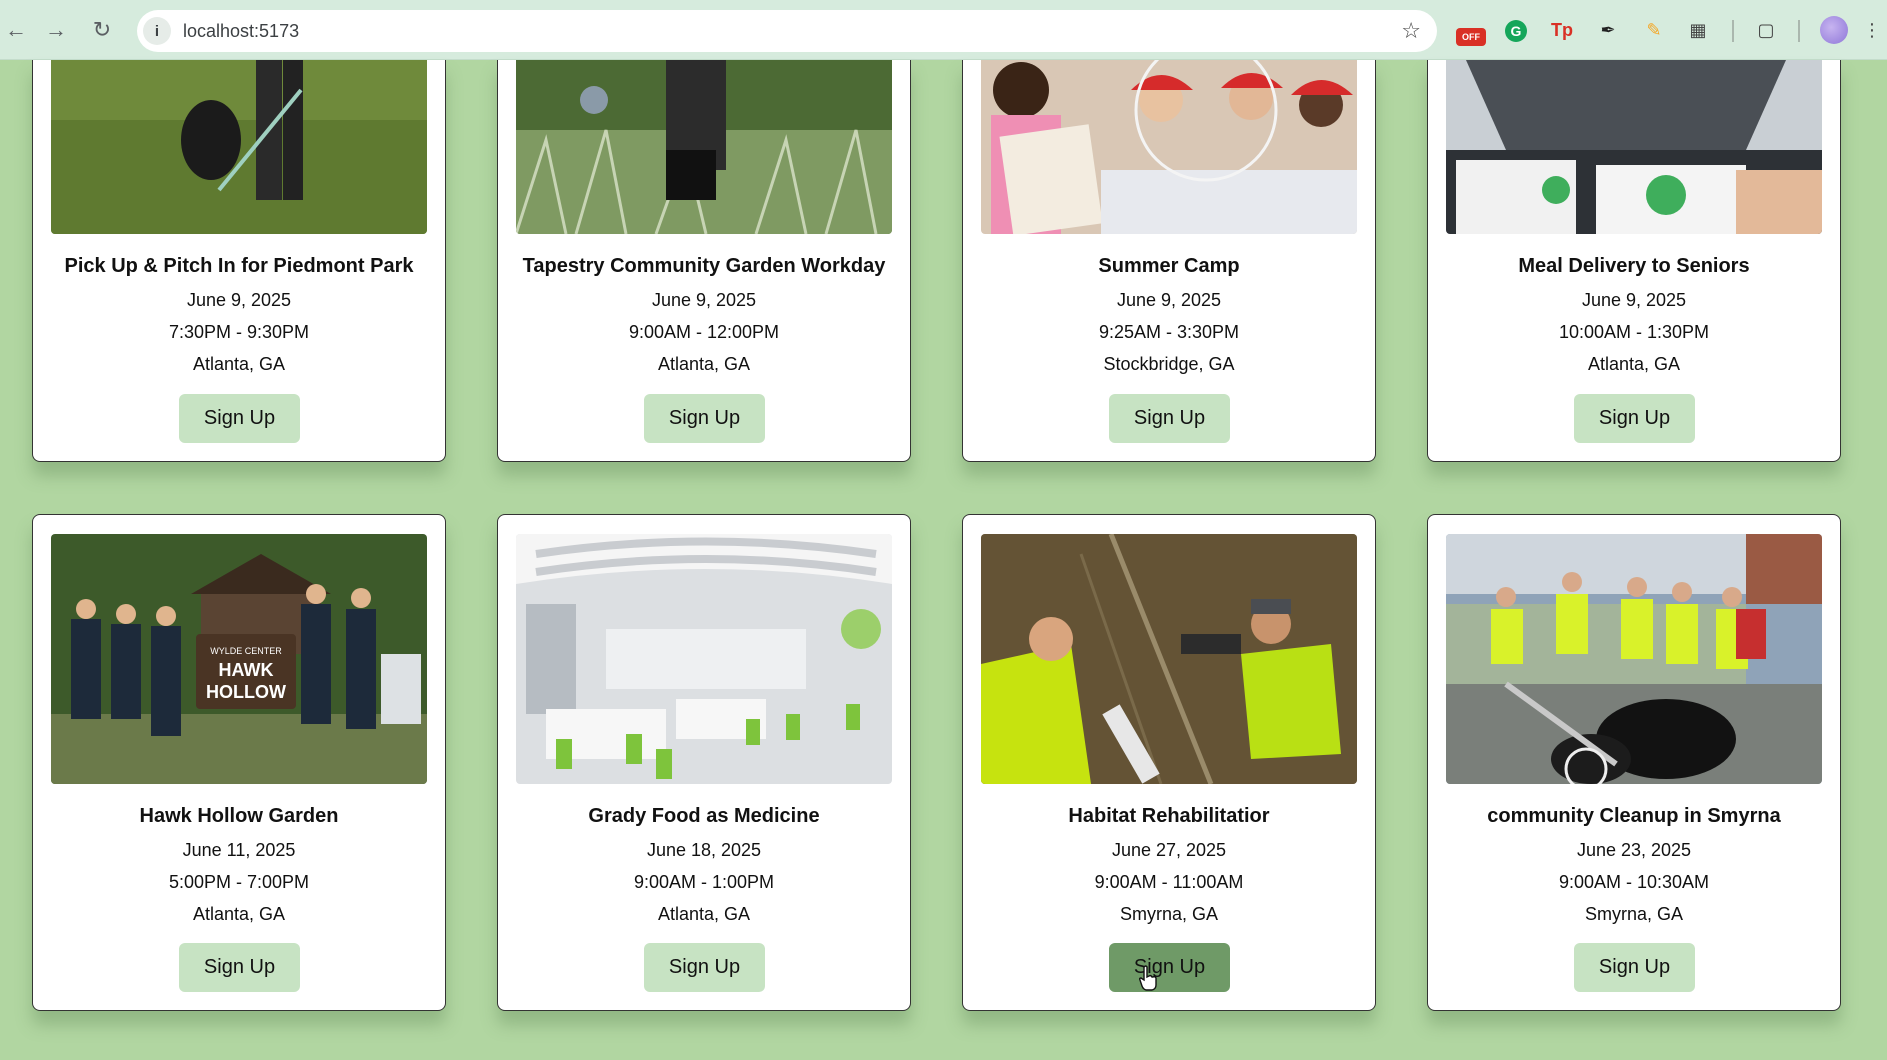 The width and height of the screenshot is (1887, 1060). Describe the element at coordinates (1634, 266) in the screenshot. I see `event-title: Meal Delivery to Seniors` at that location.